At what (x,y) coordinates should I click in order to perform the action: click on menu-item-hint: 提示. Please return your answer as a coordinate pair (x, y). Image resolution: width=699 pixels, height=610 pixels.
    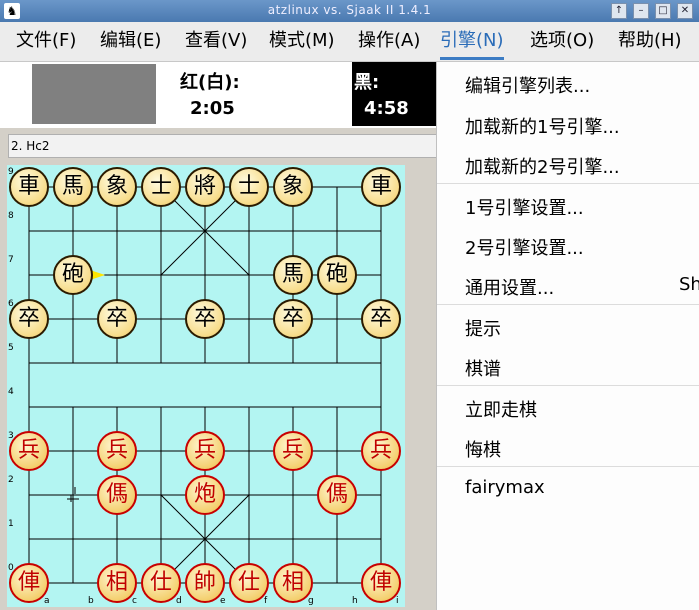
    Looking at the image, I should click on (483, 328).